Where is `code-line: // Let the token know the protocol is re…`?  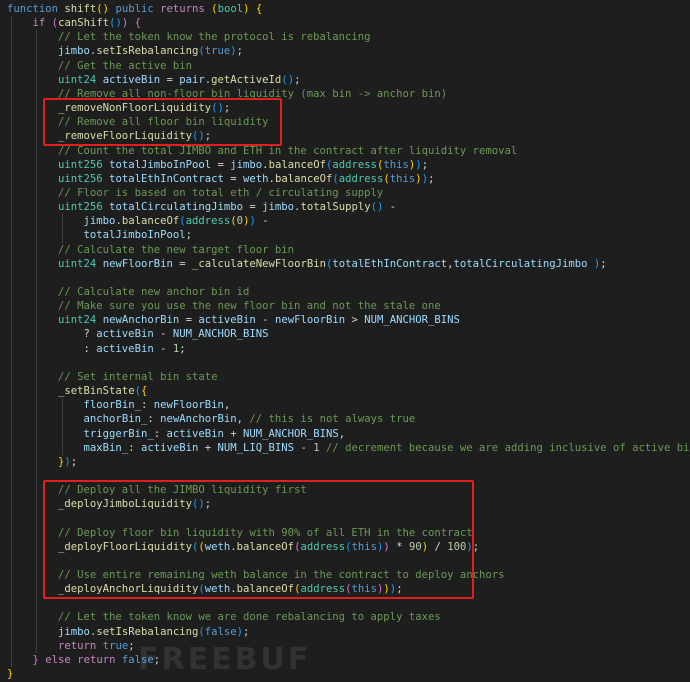 code-line: // Let the token know the protocol is re… is located at coordinates (189, 37).